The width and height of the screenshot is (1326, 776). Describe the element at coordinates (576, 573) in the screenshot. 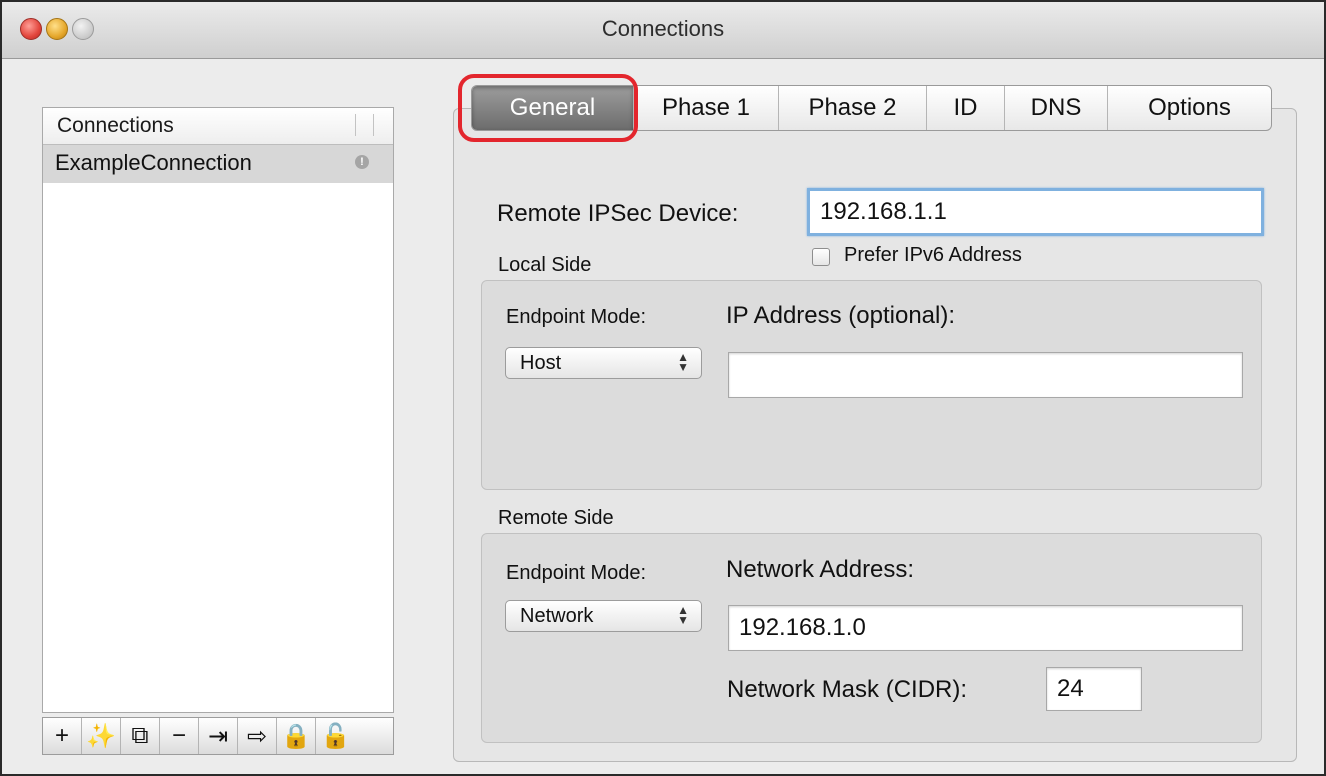

I see `remote-endpoint-mode-label: Endpoint Mode:` at that location.